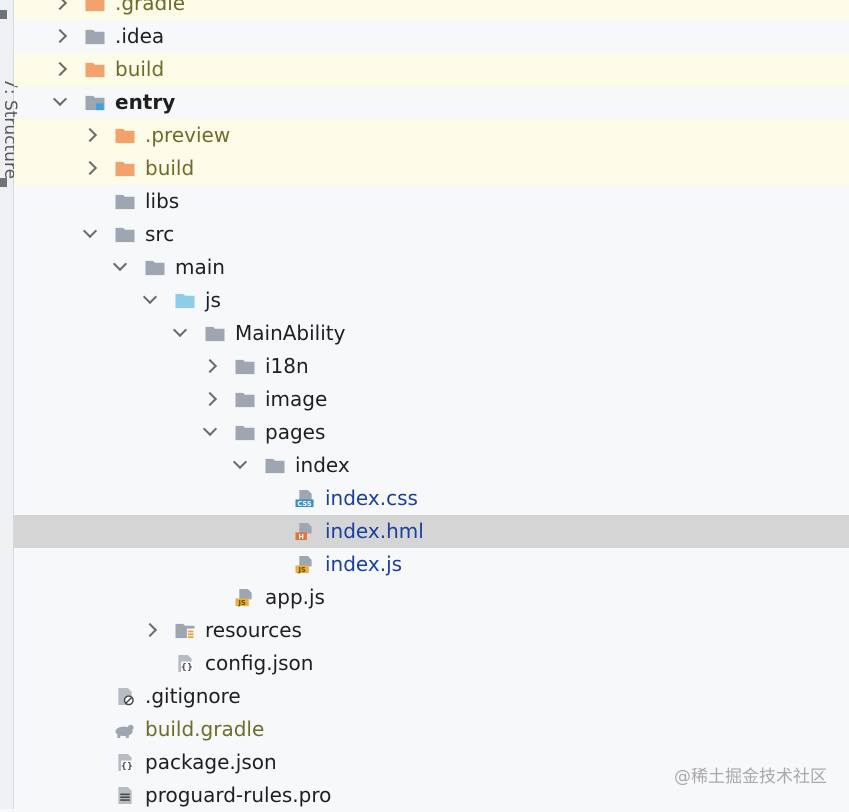  Describe the element at coordinates (303, 531) in the screenshot. I see `hml-file-icon: H` at that location.